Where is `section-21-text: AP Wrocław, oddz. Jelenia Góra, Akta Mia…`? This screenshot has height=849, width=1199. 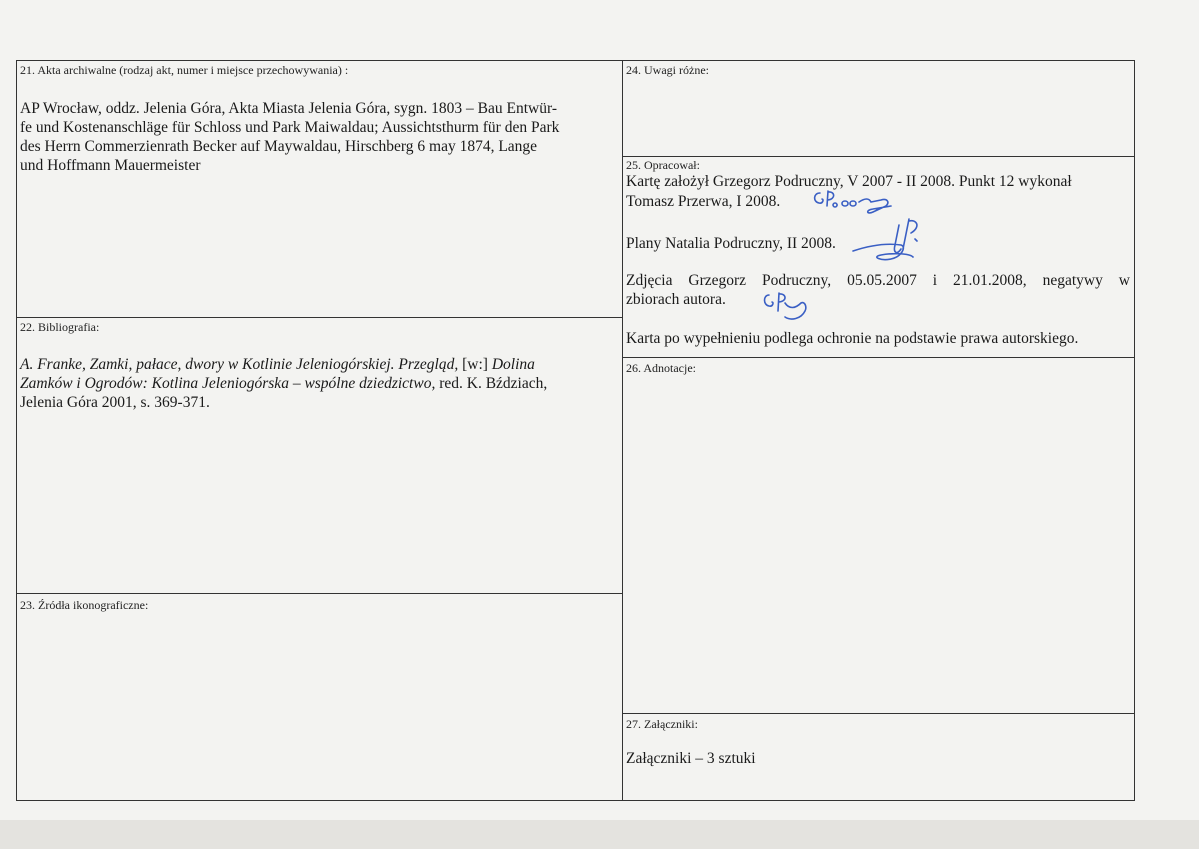 section-21-text: AP Wrocław, oddz. Jelenia Góra, Akta Mia… is located at coordinates (319, 137).